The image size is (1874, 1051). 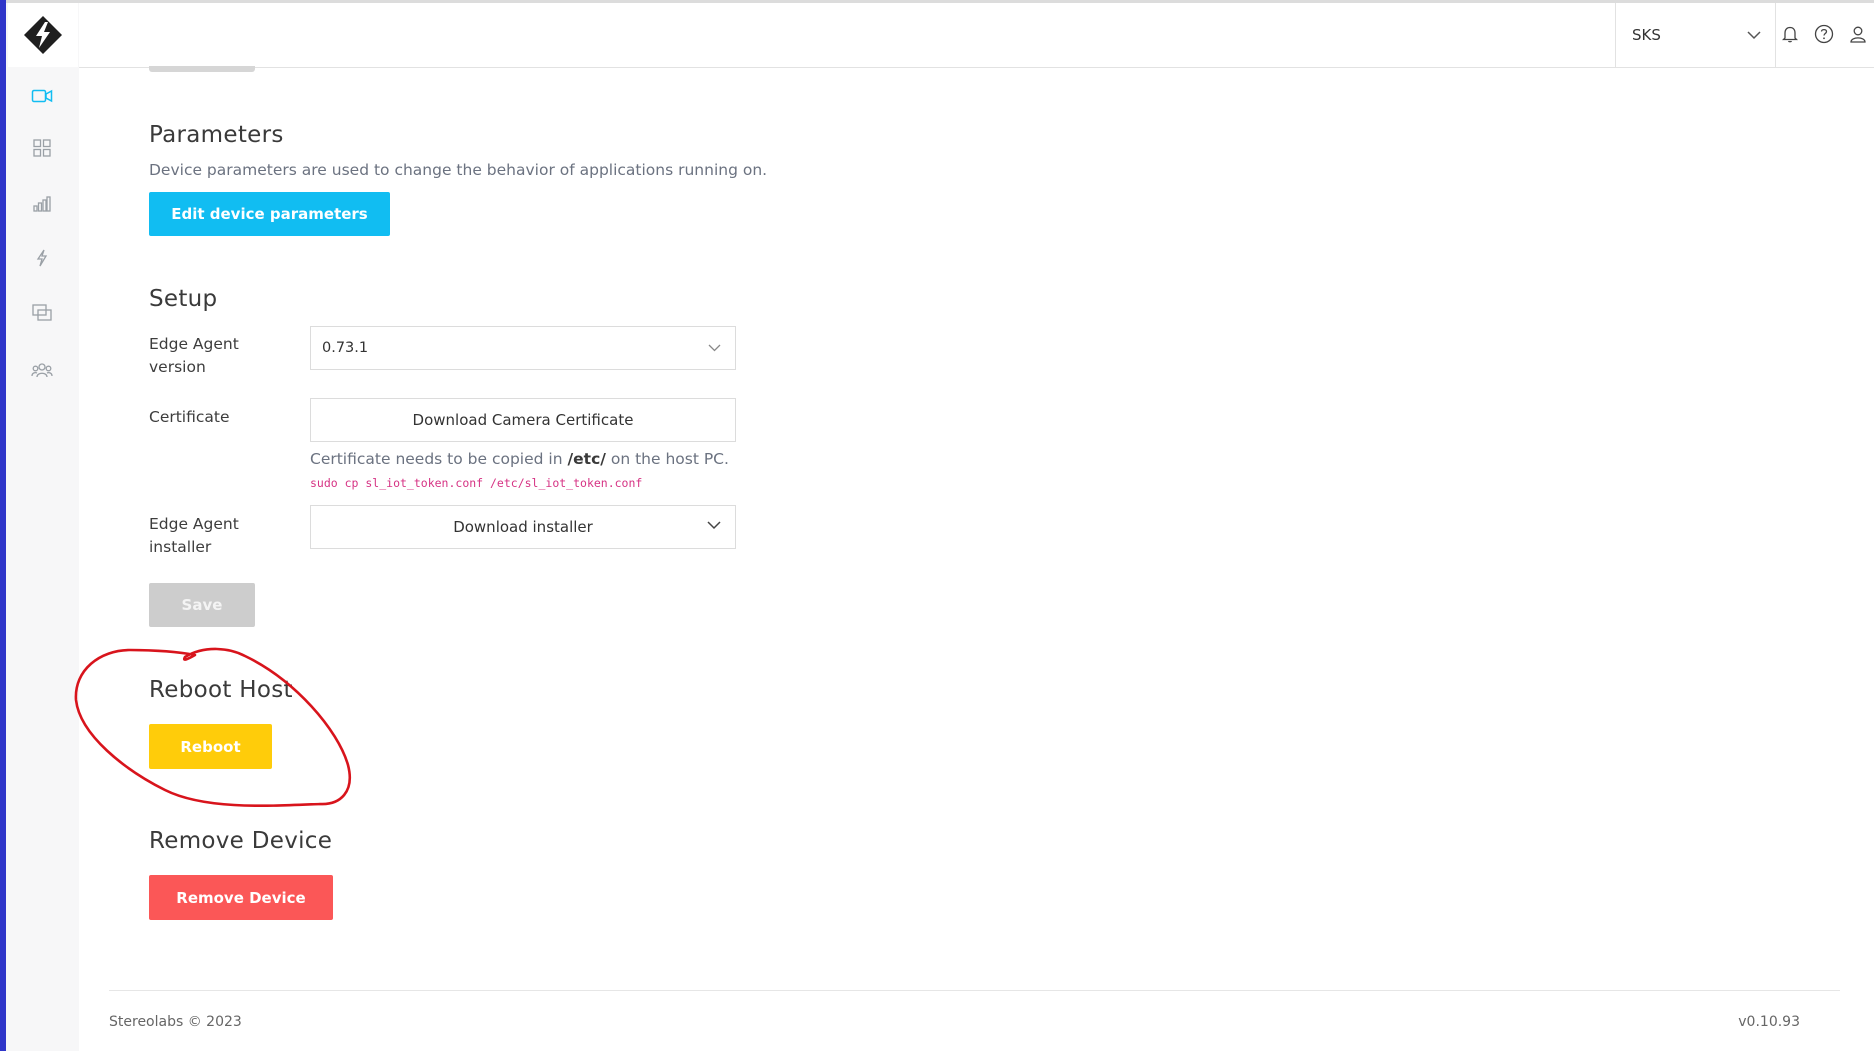 I want to click on app-logo, so click(x=43, y=35).